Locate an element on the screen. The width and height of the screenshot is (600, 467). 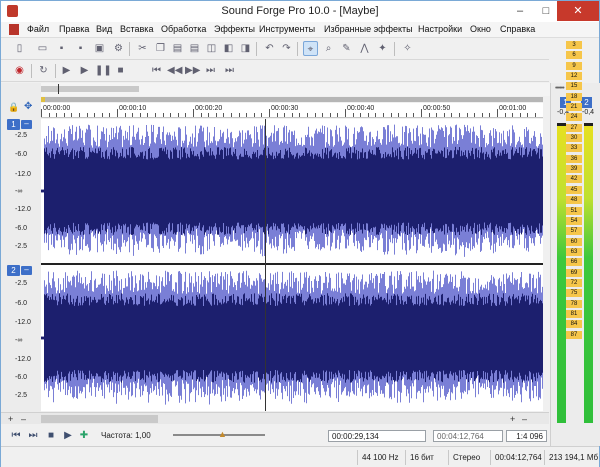
meter-scale-label: 54 is located at coordinates (574, 220).